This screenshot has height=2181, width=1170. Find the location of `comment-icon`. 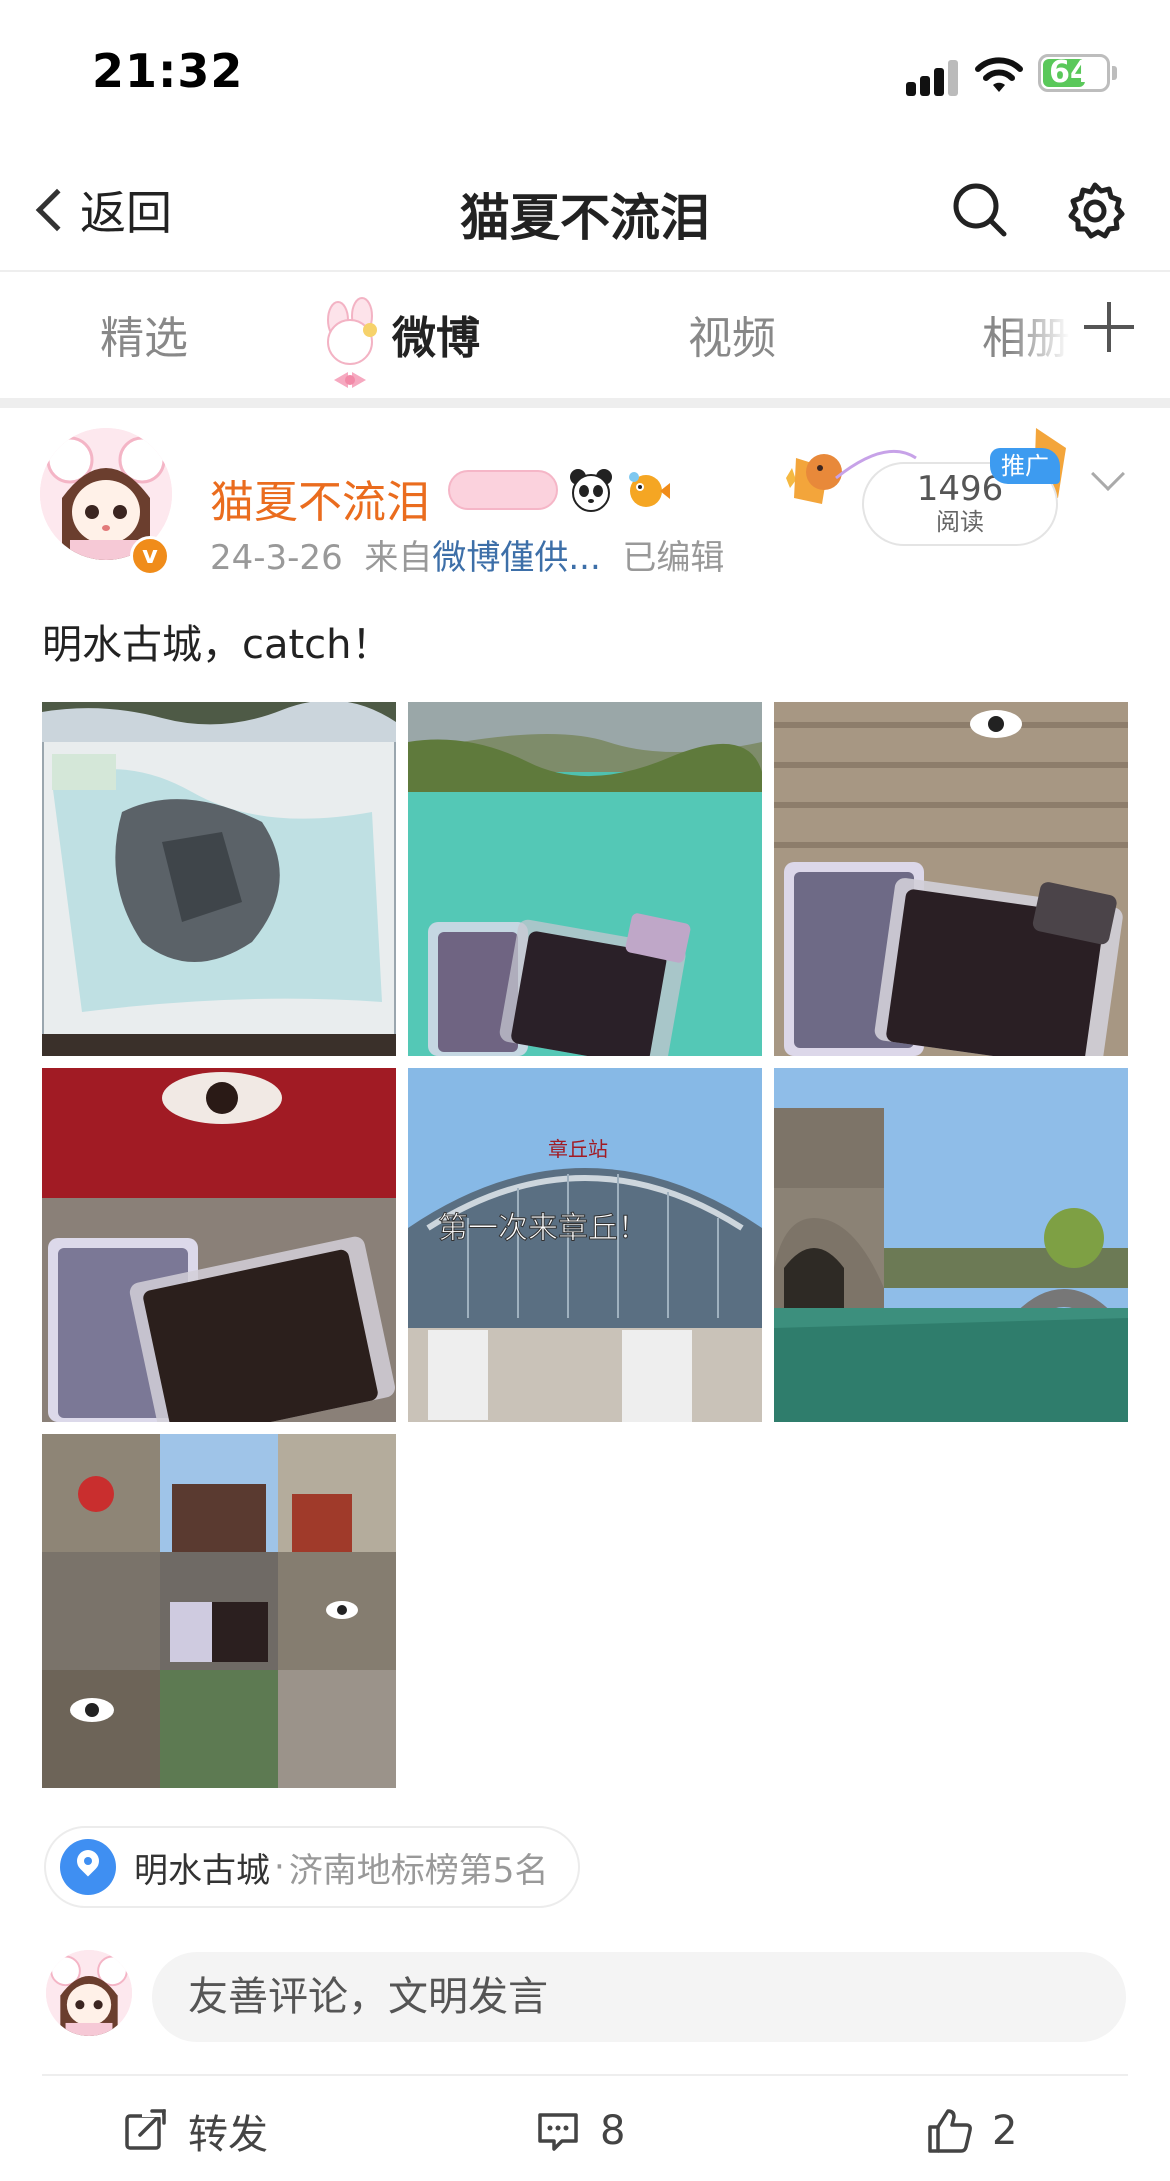

comment-icon is located at coordinates (558, 2132).